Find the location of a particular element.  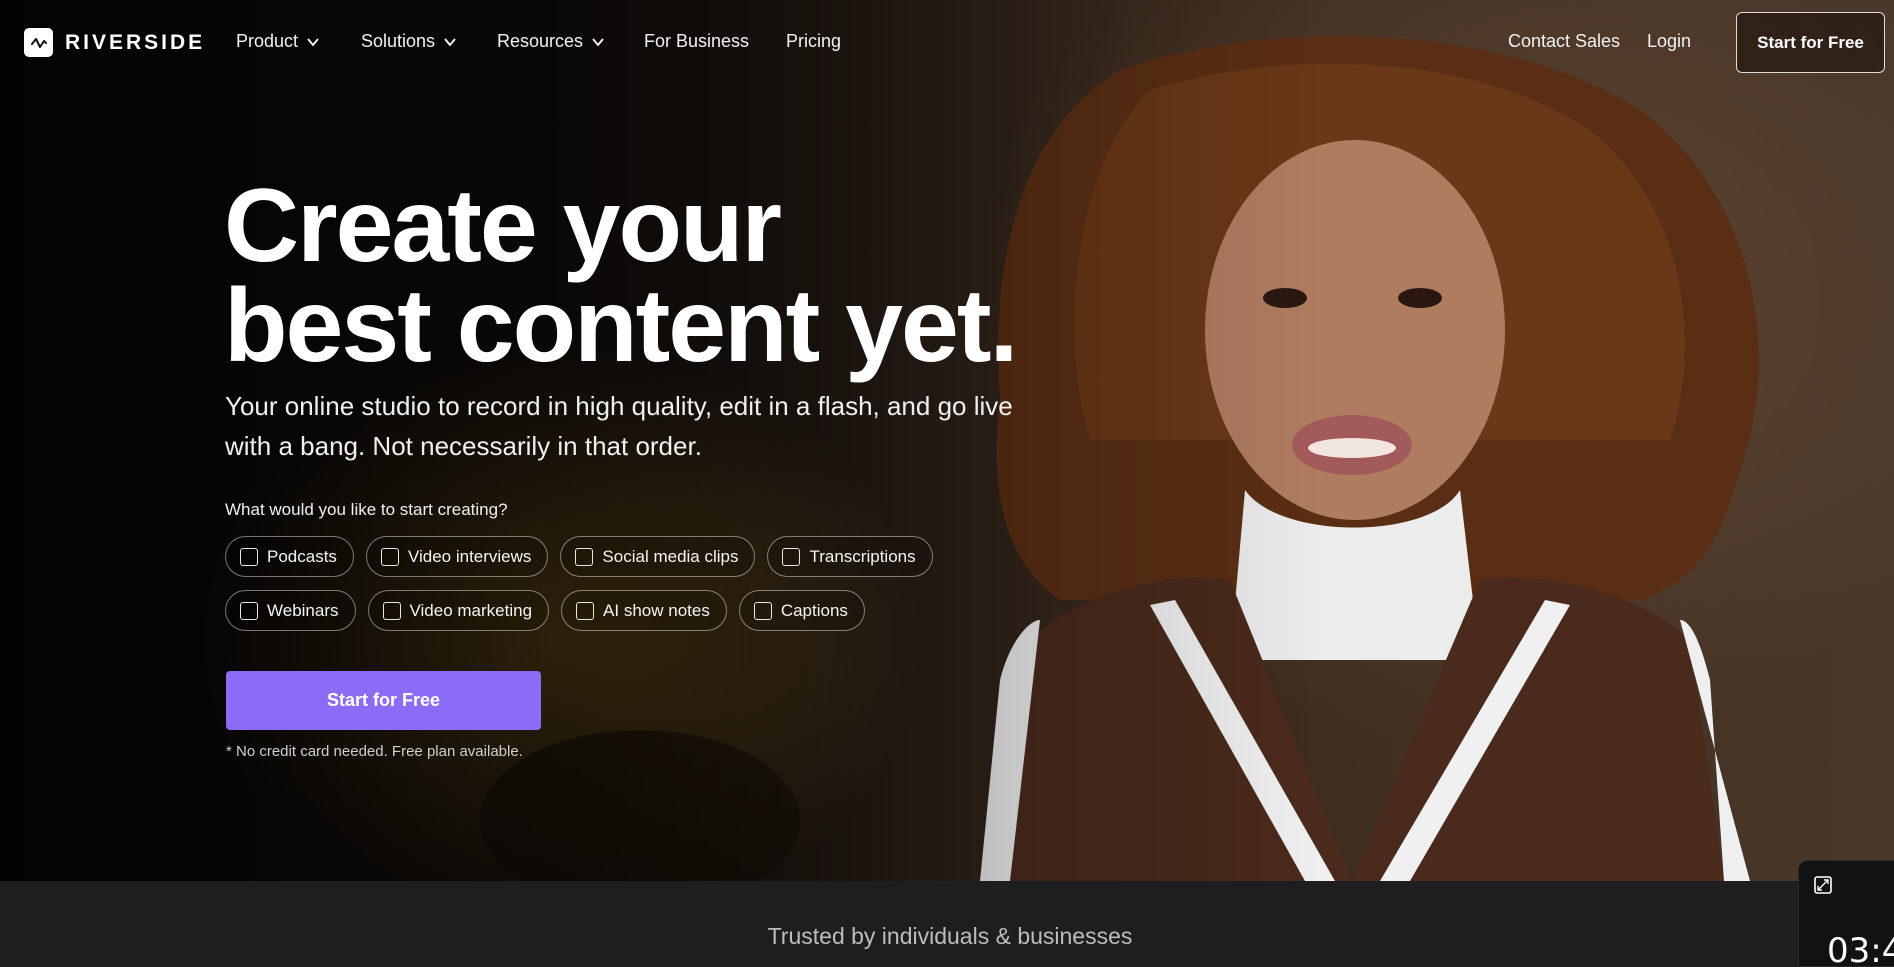

creation-question: What would you like to start creating? is located at coordinates (366, 509).